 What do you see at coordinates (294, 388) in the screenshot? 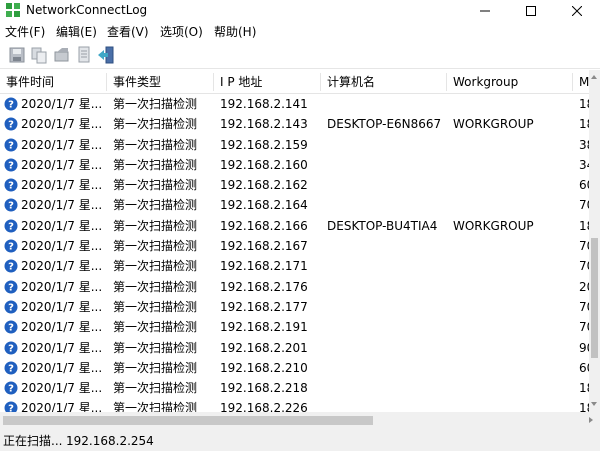
I see `table-row: ? 2020/1/7 星... 第一次扫描检测 192.168.2.218 18` at bounding box center [294, 388].